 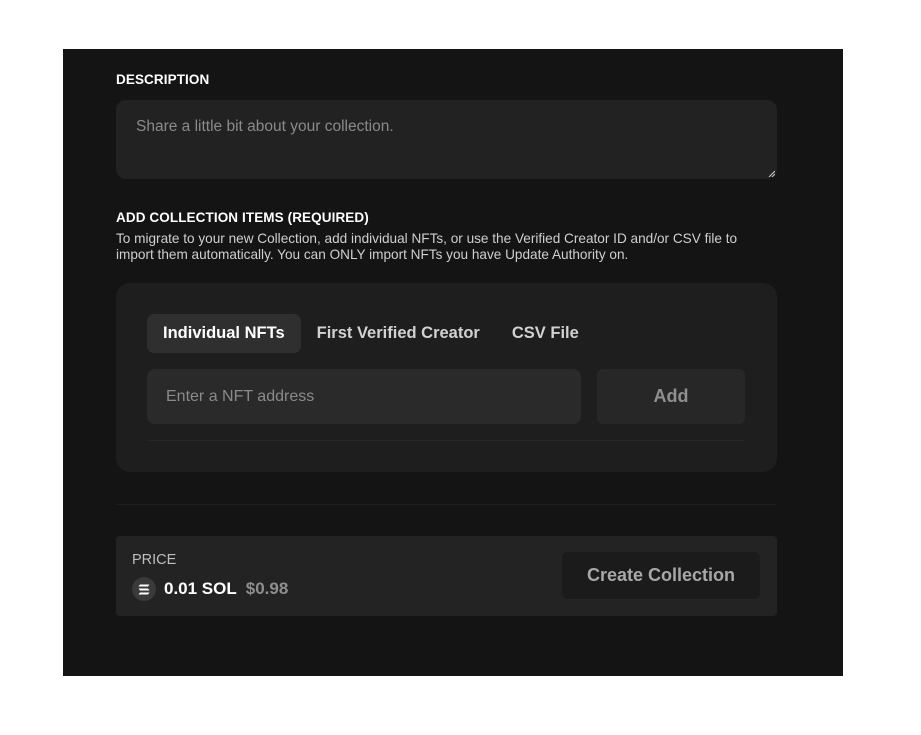 I want to click on tab-individual-nfts: Individual NFTs, so click(x=224, y=333).